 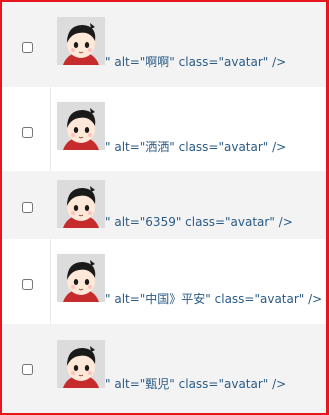 What do you see at coordinates (196, 147) in the screenshot?
I see `avatar-code-text: " alt="洒洒" class="avatar" />` at bounding box center [196, 147].